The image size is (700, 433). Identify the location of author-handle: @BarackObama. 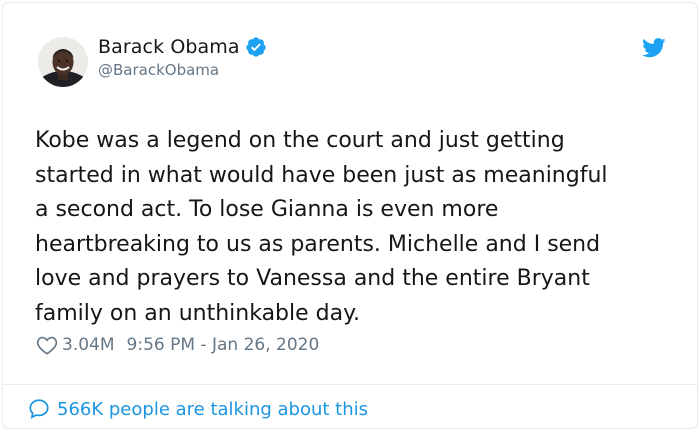
(158, 70).